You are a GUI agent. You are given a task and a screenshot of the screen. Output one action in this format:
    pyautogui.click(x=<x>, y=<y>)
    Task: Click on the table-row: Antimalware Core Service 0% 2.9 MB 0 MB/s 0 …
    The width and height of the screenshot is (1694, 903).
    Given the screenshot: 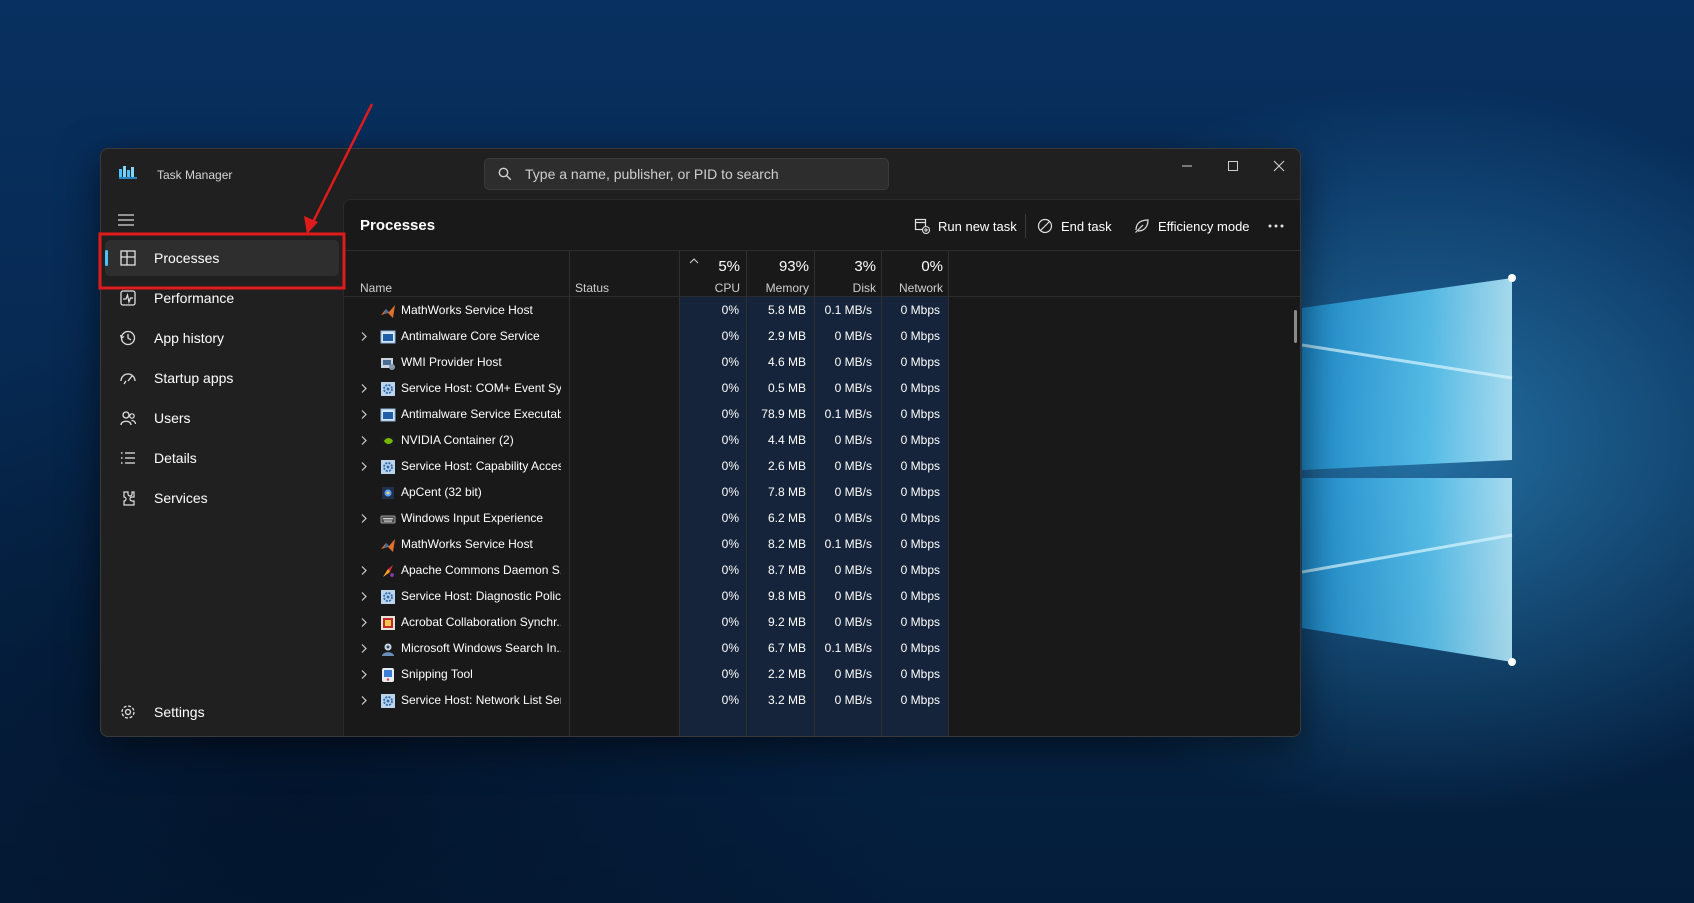 What is the action you would take?
    pyautogui.click(x=814, y=336)
    